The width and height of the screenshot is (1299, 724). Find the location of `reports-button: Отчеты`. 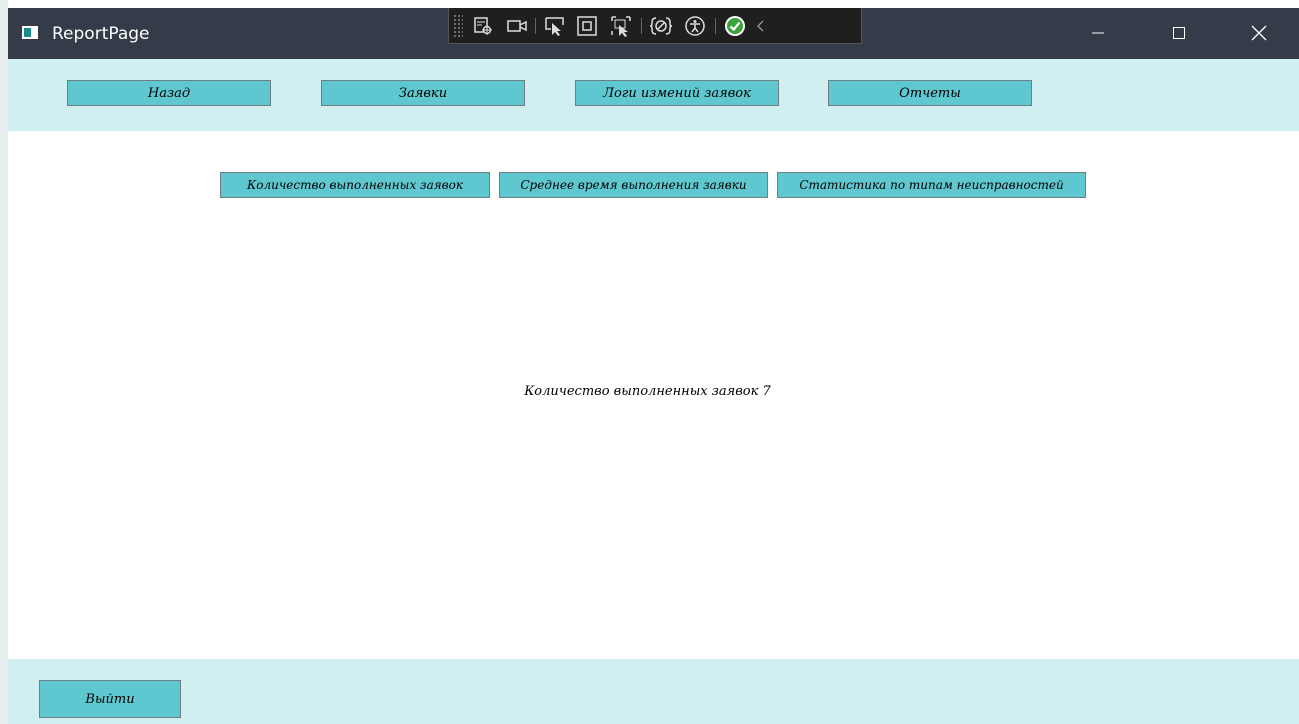

reports-button: Отчеты is located at coordinates (930, 93).